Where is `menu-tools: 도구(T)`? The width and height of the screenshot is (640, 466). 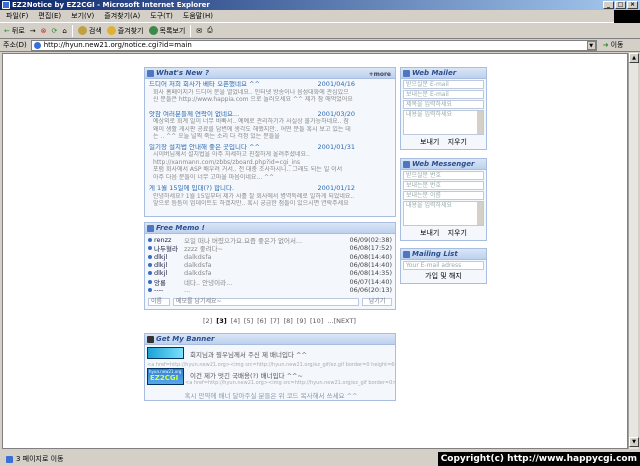 menu-tools: 도구(T) is located at coordinates (161, 16).